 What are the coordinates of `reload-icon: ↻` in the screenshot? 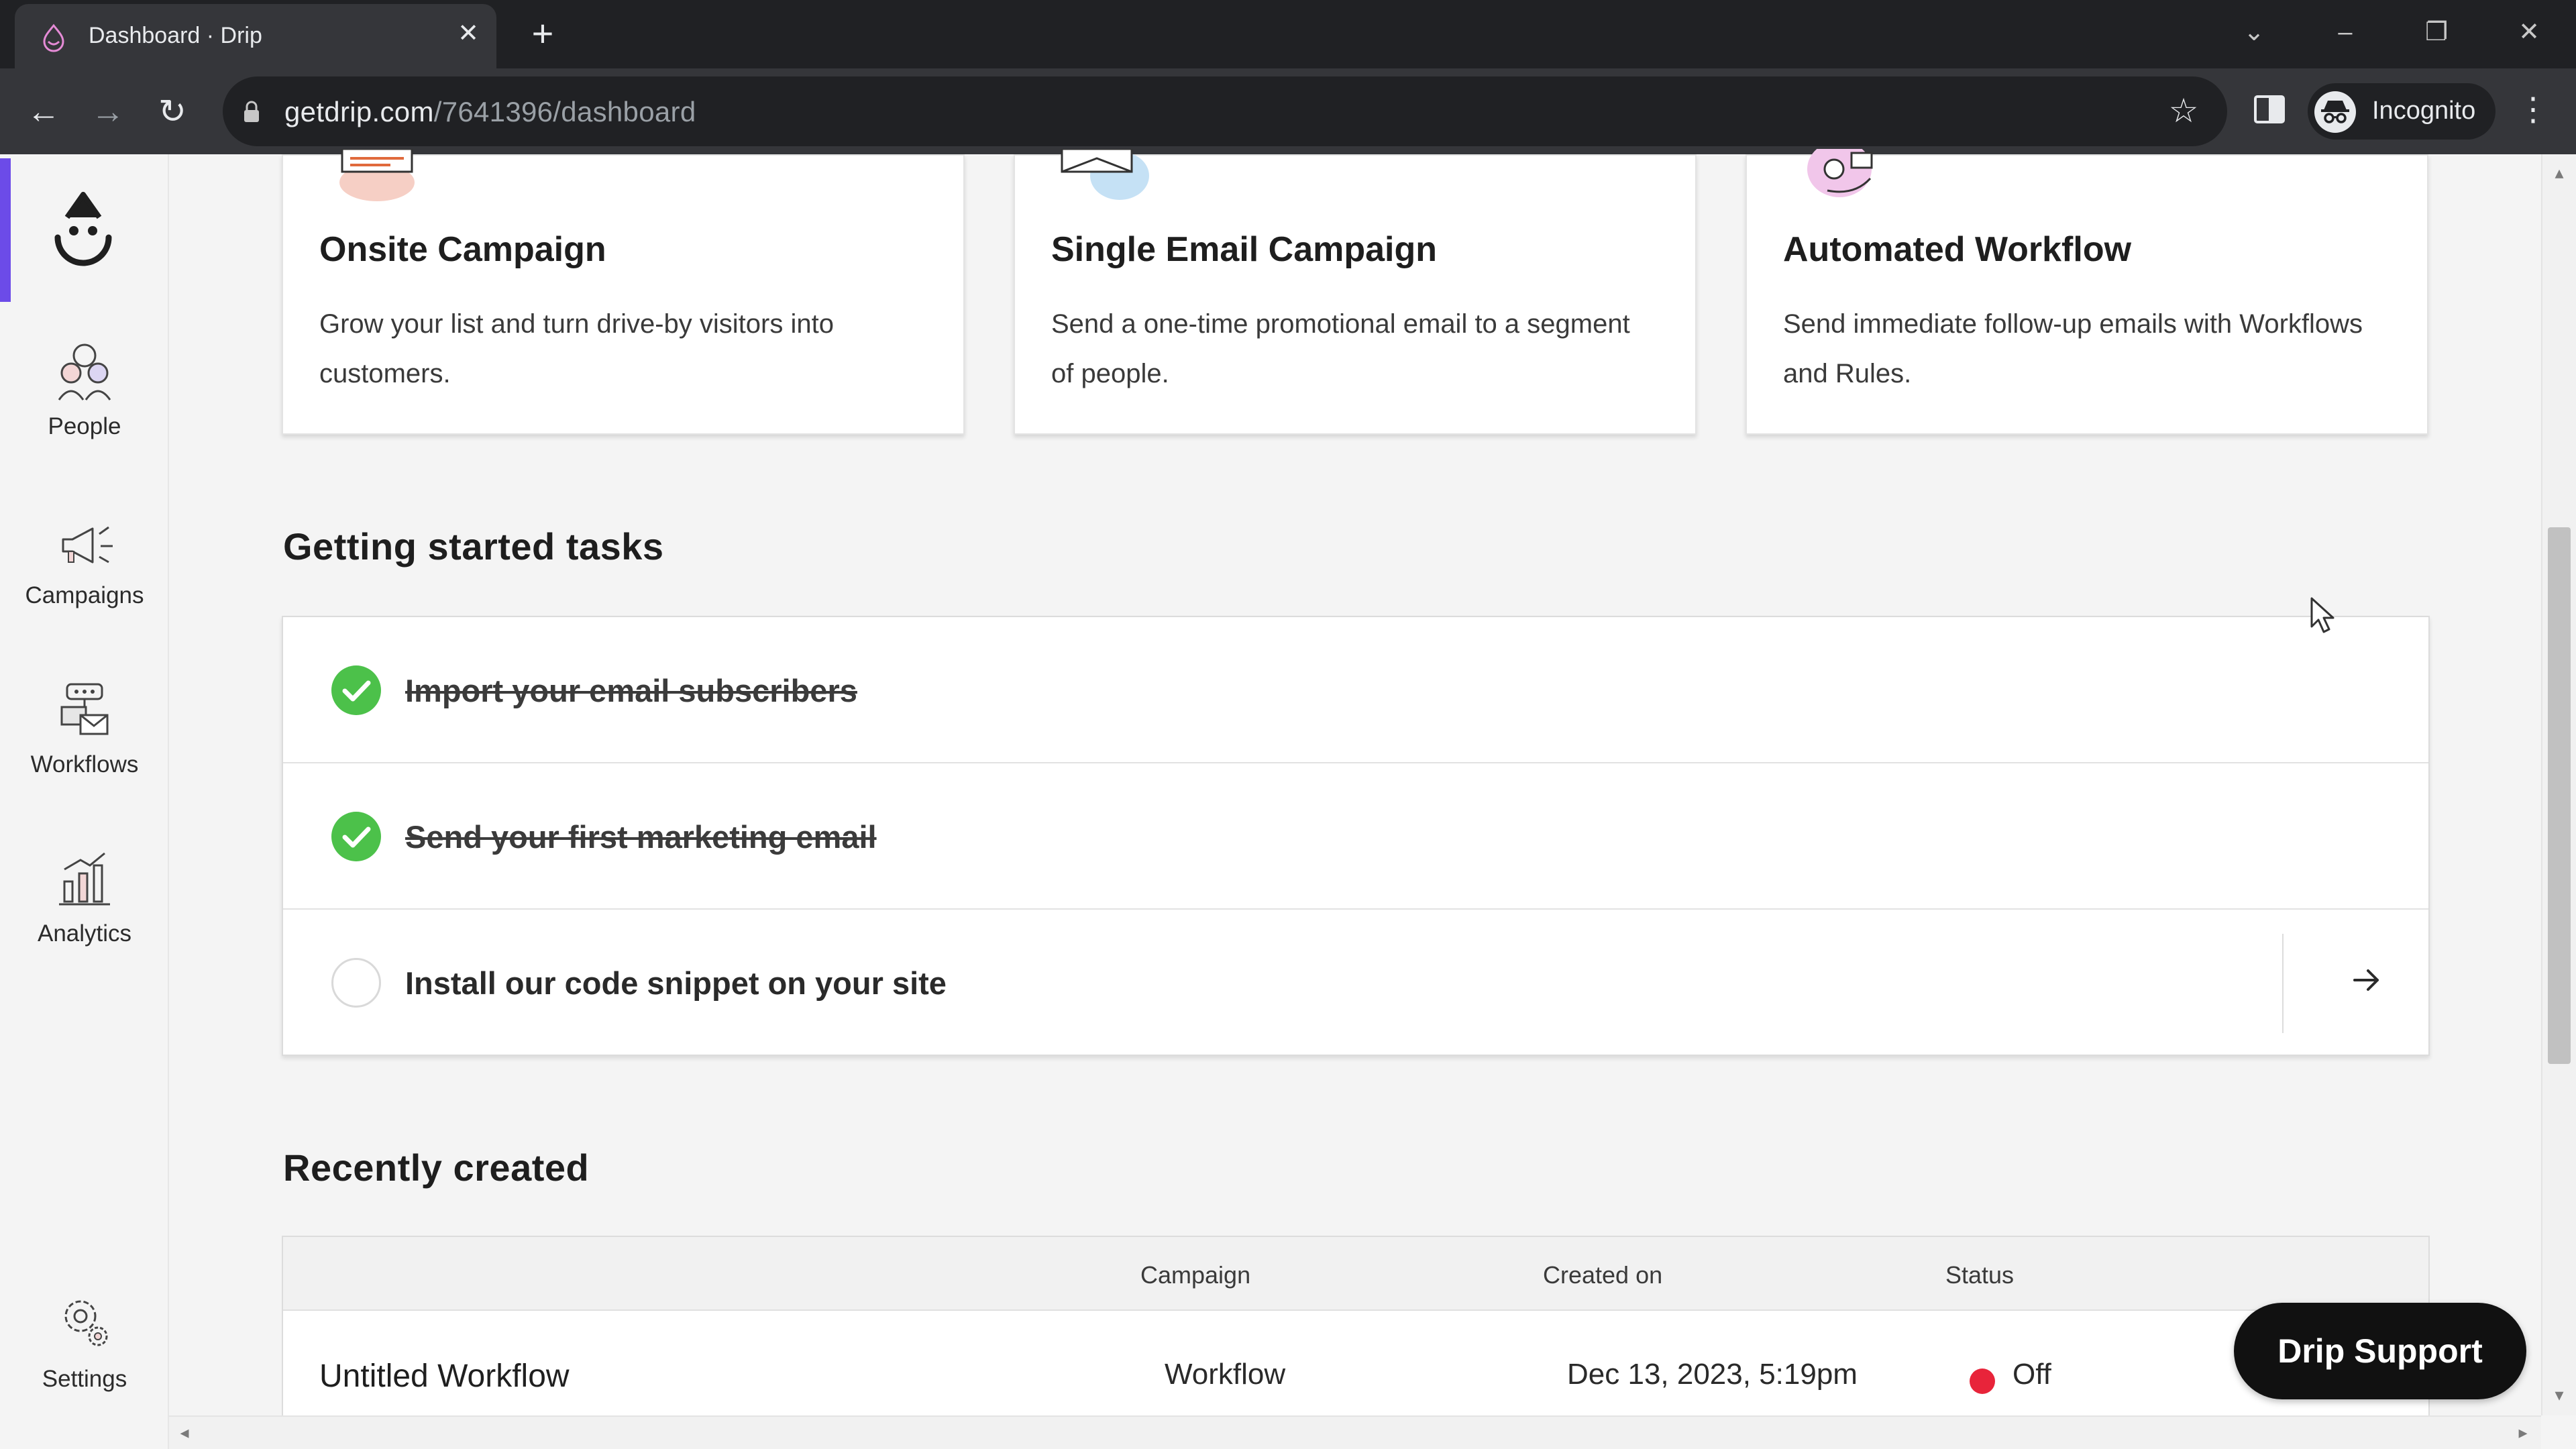 It's located at (172, 112).